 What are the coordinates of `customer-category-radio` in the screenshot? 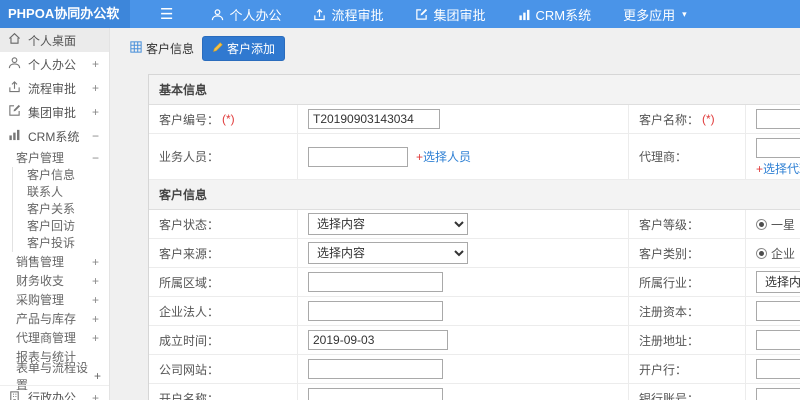 It's located at (761, 253).